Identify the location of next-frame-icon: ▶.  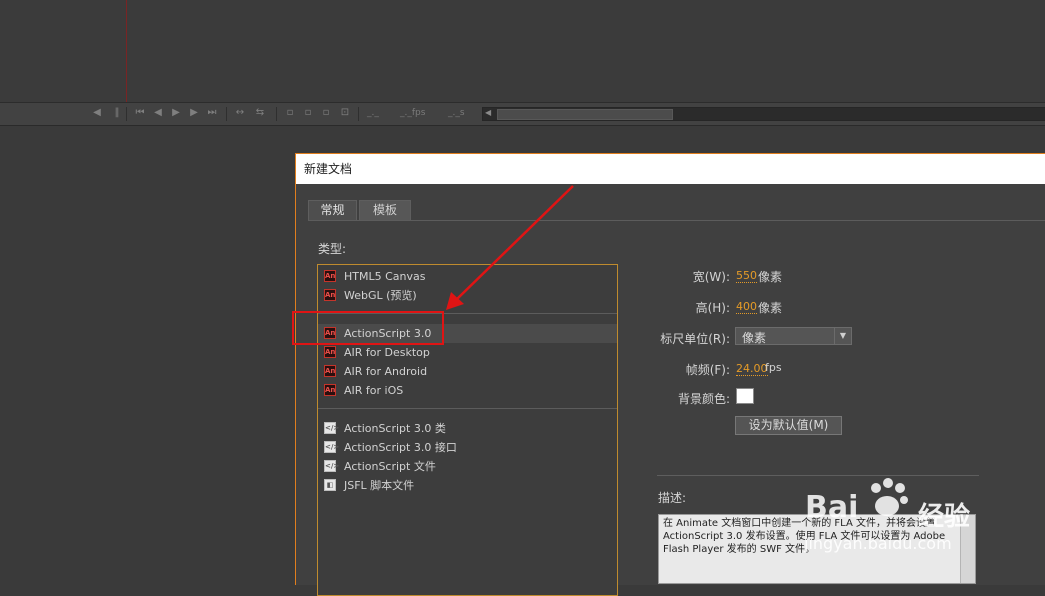
(194, 113).